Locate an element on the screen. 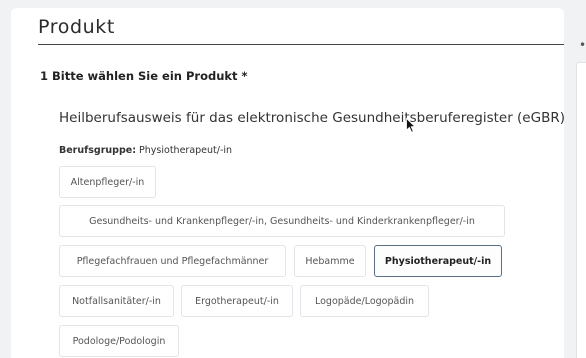 Image resolution: width=586 pixels, height=358 pixels. chip-altenpfleger: Altenpfleger/-in is located at coordinates (107, 182).